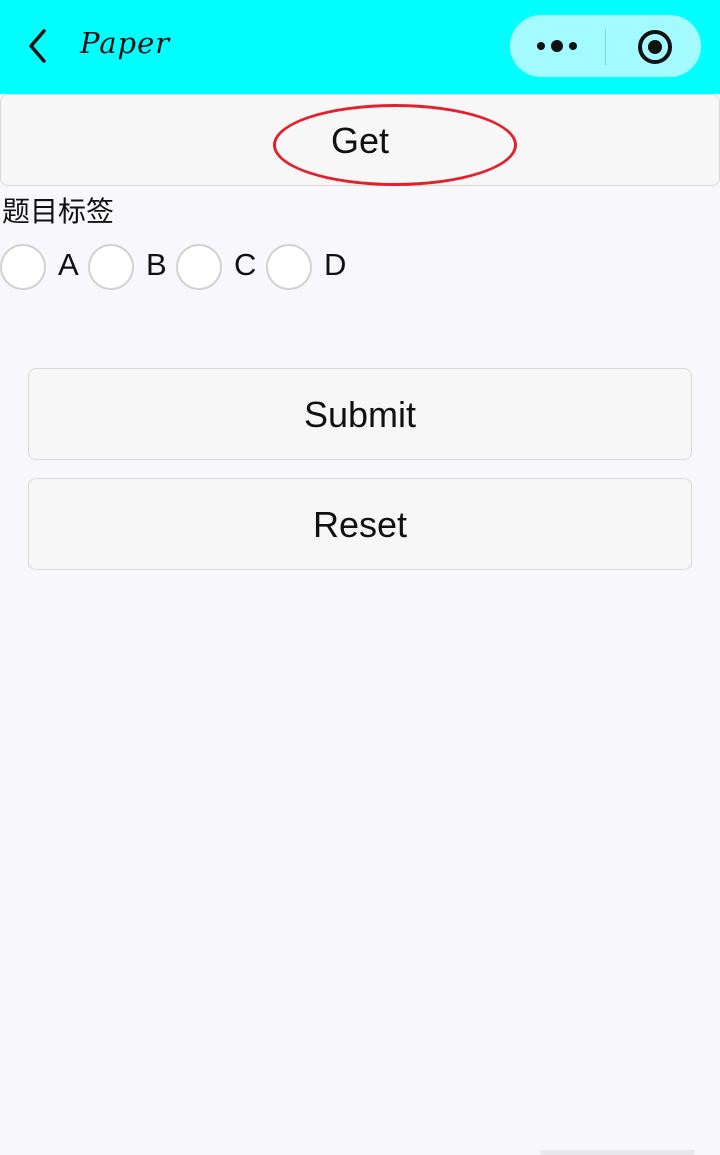 This screenshot has height=1155, width=720. What do you see at coordinates (360, 47) in the screenshot?
I see `navigation-bar: Paper` at bounding box center [360, 47].